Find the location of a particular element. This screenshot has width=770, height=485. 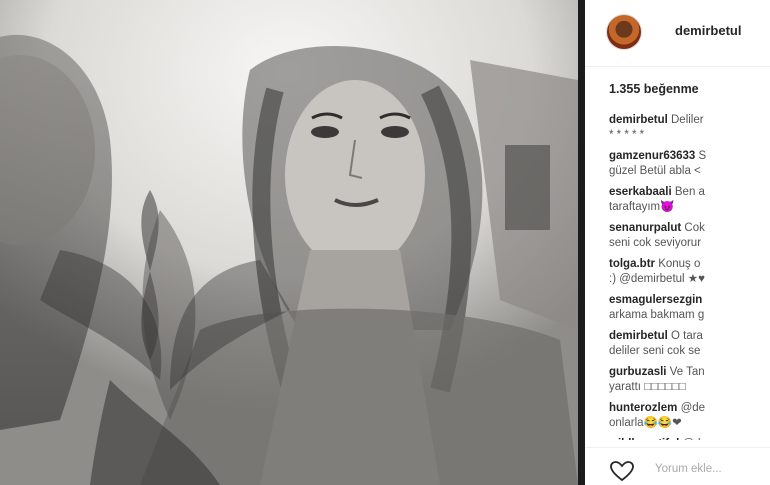

comment-text: S is located at coordinates (702, 156).